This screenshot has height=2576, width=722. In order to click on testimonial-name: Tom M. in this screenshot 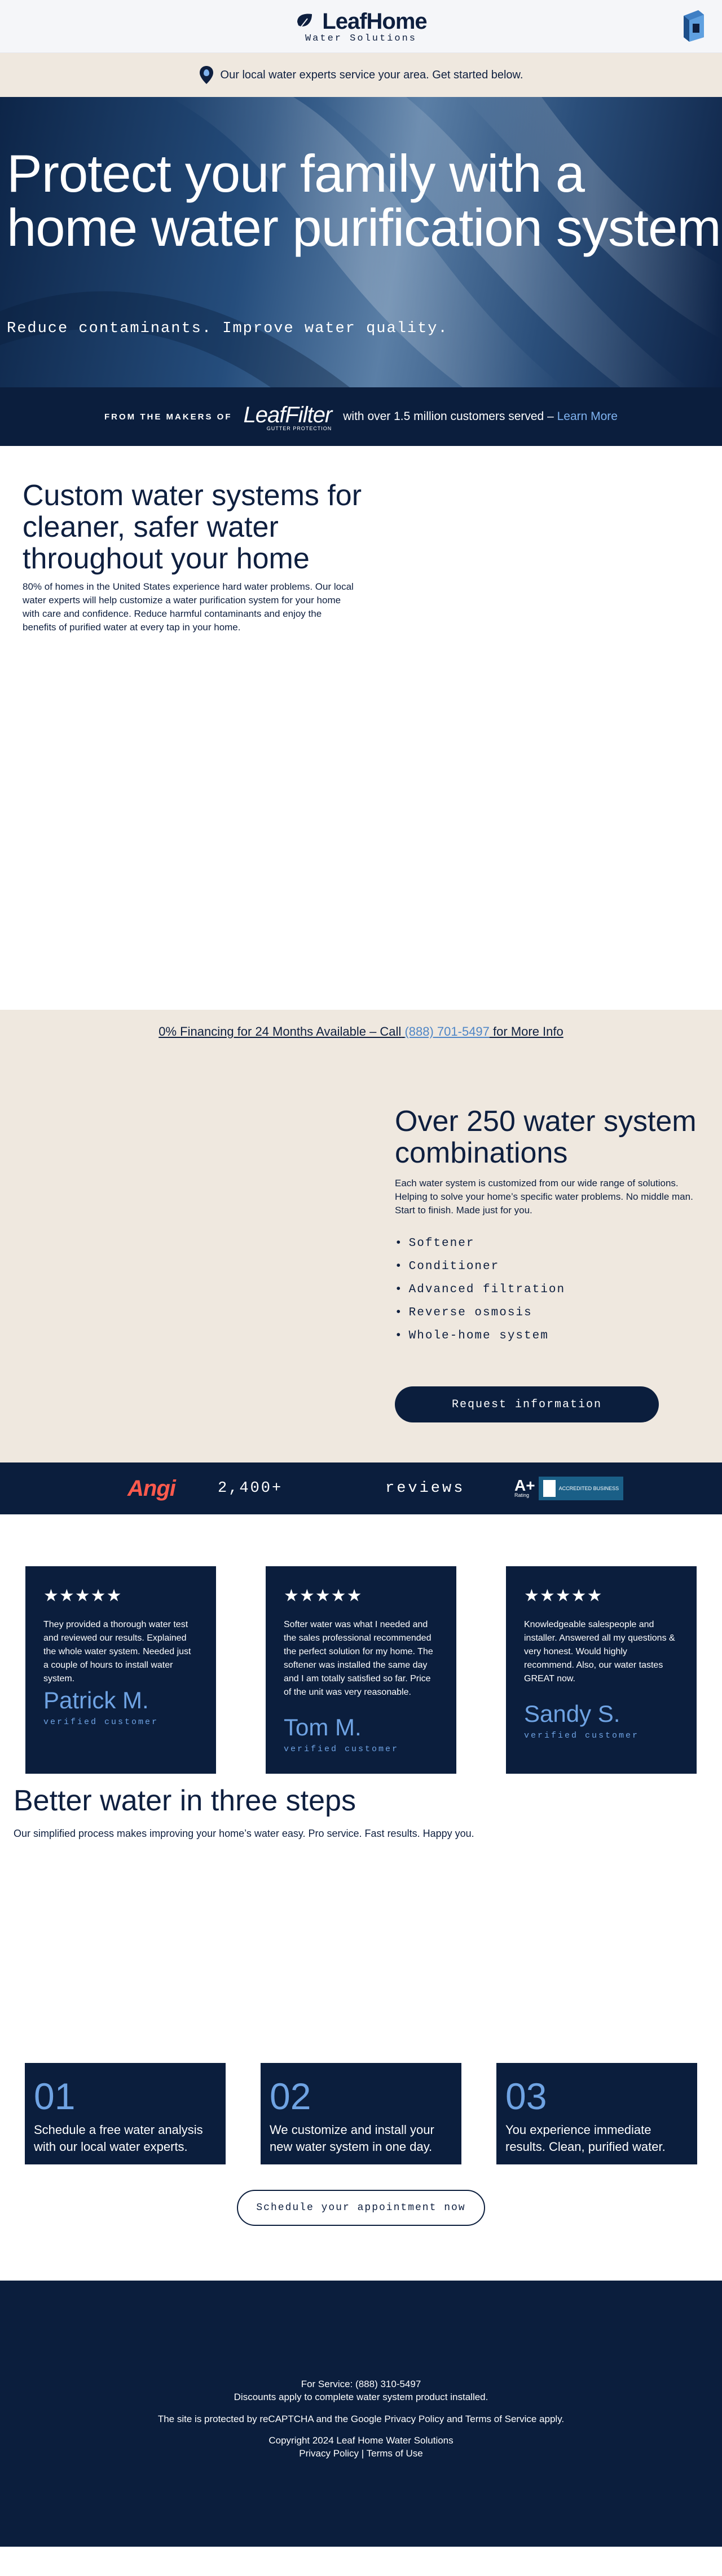, I will do `click(323, 1727)`.